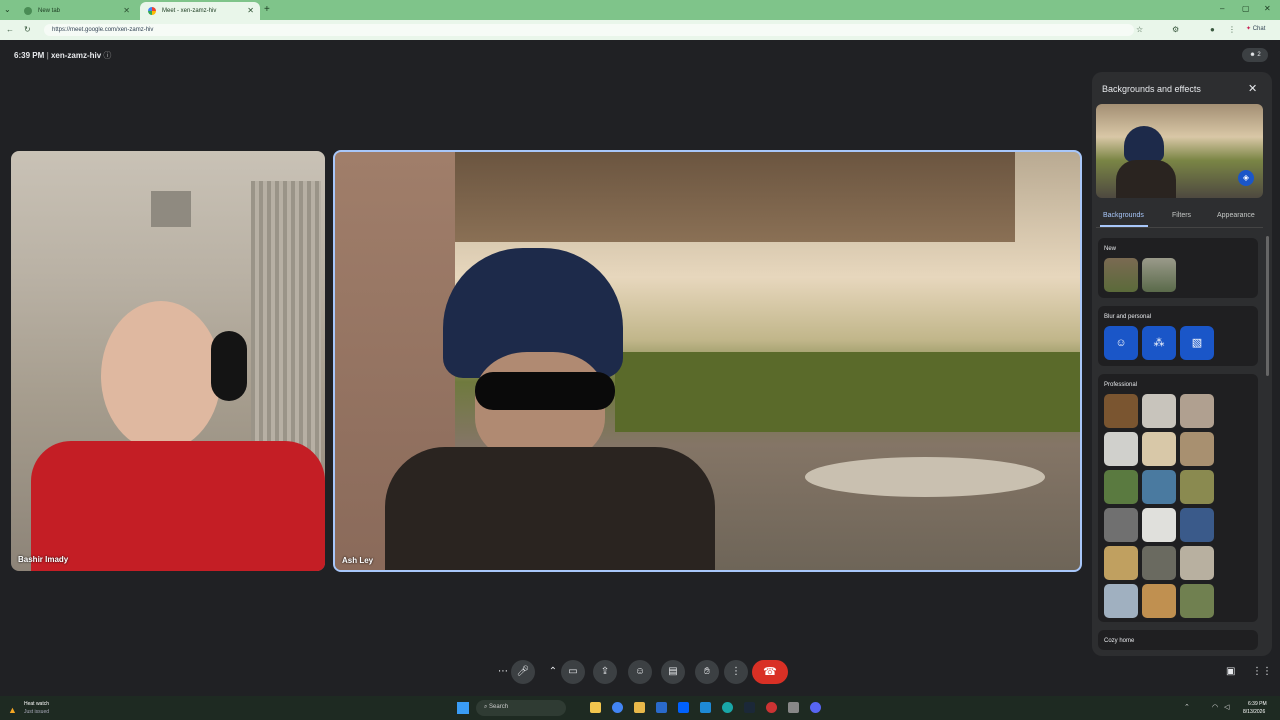 The image size is (1280, 720). Describe the element at coordinates (1178, 268) in the screenshot. I see `section-new: New` at that location.